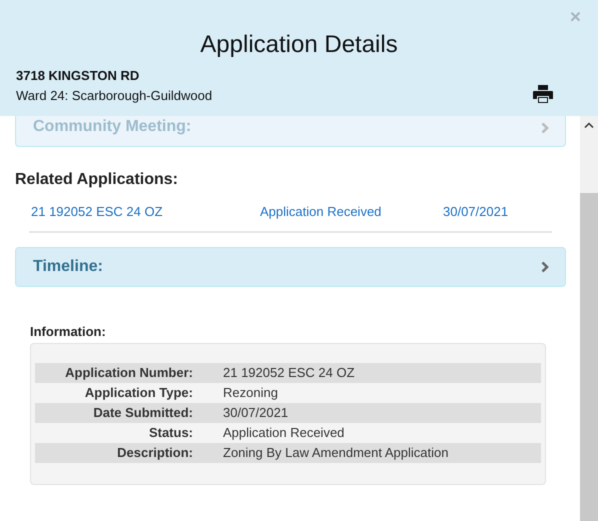 This screenshot has width=598, height=521. Describe the element at coordinates (68, 331) in the screenshot. I see `section-heading: Information:` at that location.